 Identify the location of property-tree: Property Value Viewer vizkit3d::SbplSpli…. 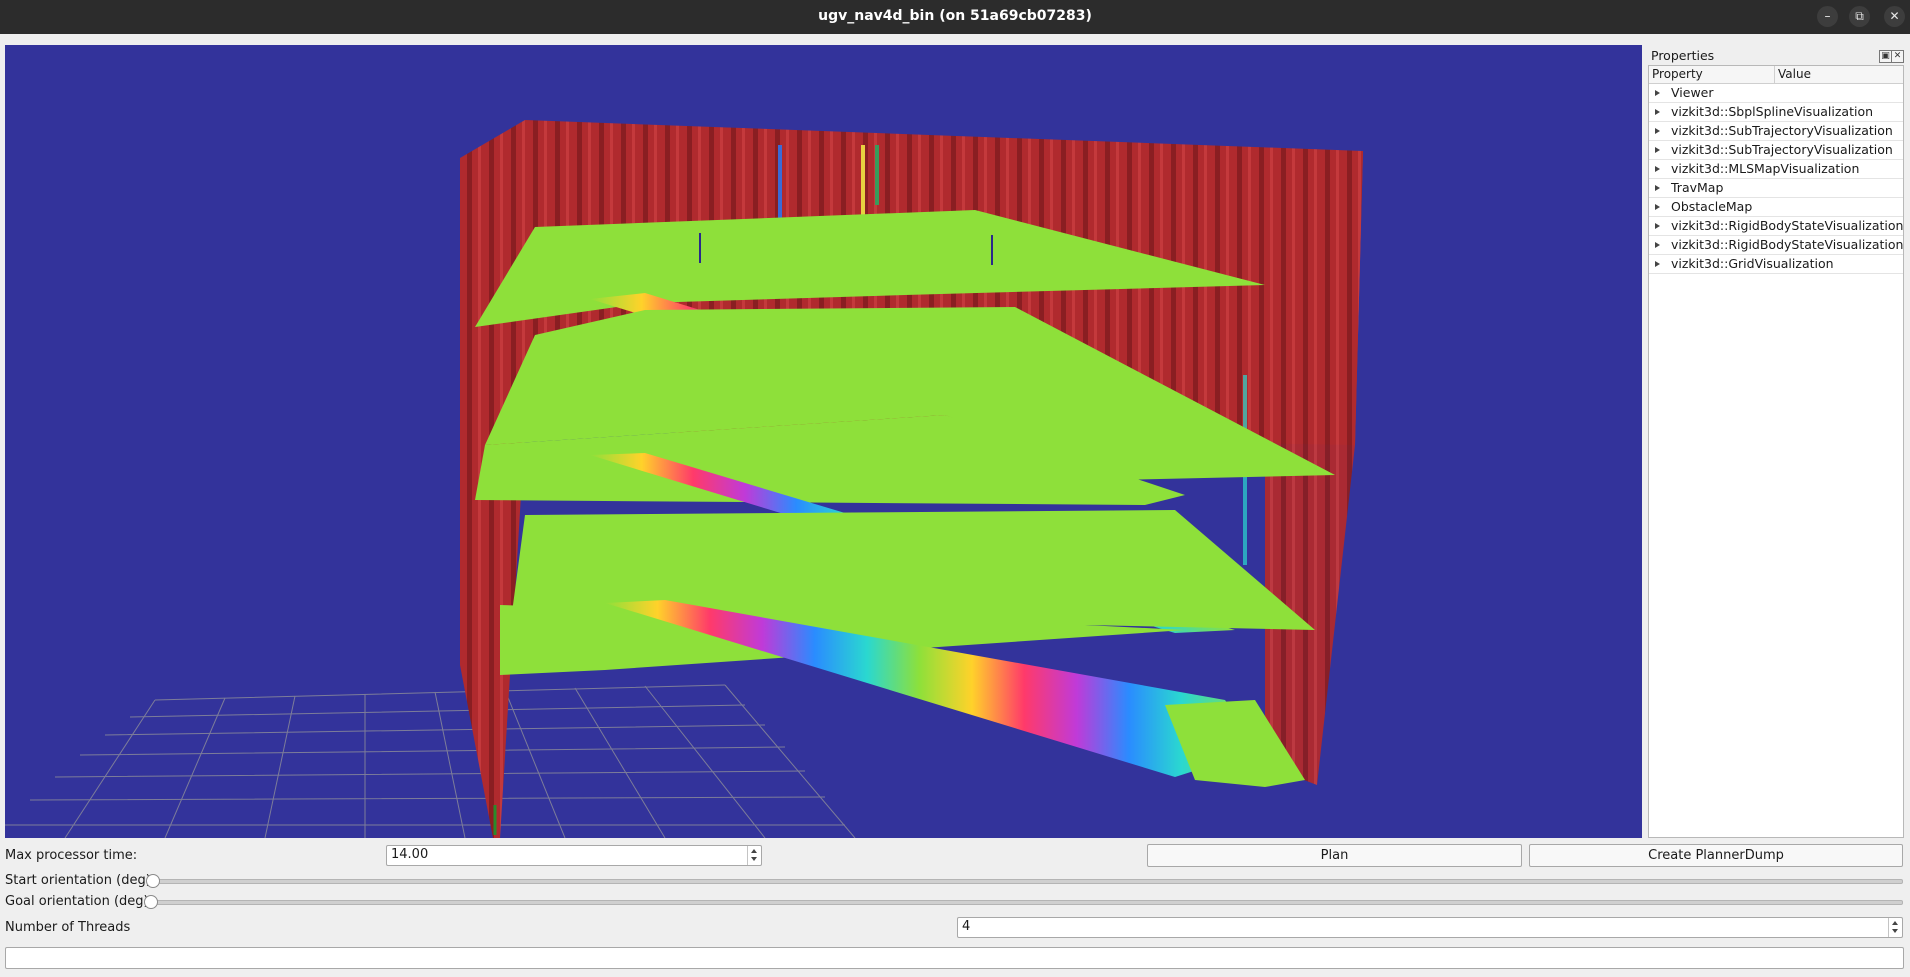
(1776, 451).